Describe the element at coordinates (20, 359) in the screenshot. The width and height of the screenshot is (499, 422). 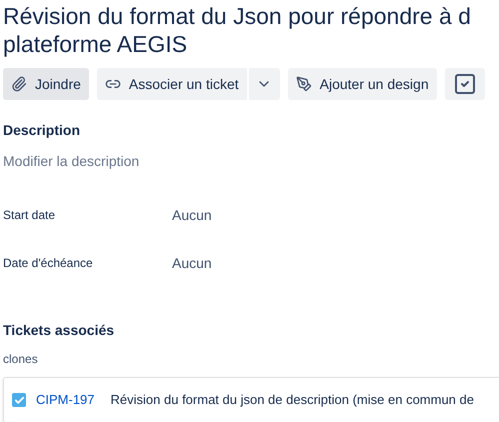
I see `relation-label: clones` at that location.